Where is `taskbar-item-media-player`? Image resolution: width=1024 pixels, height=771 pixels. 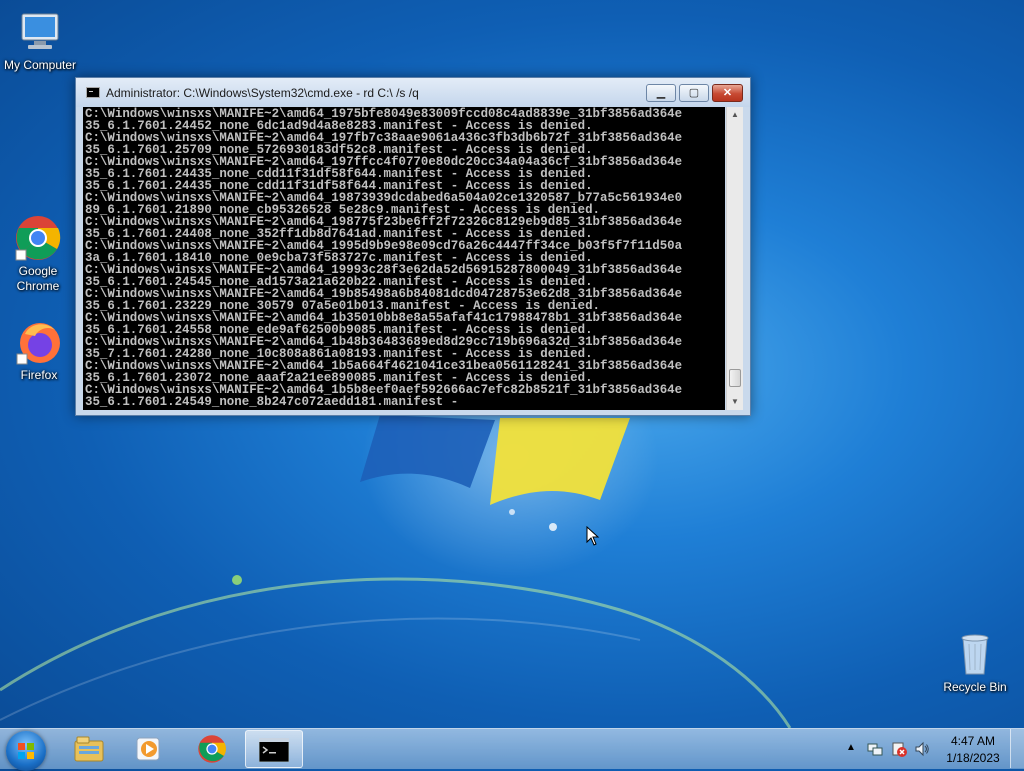
taskbar-item-media-player is located at coordinates (149, 749).